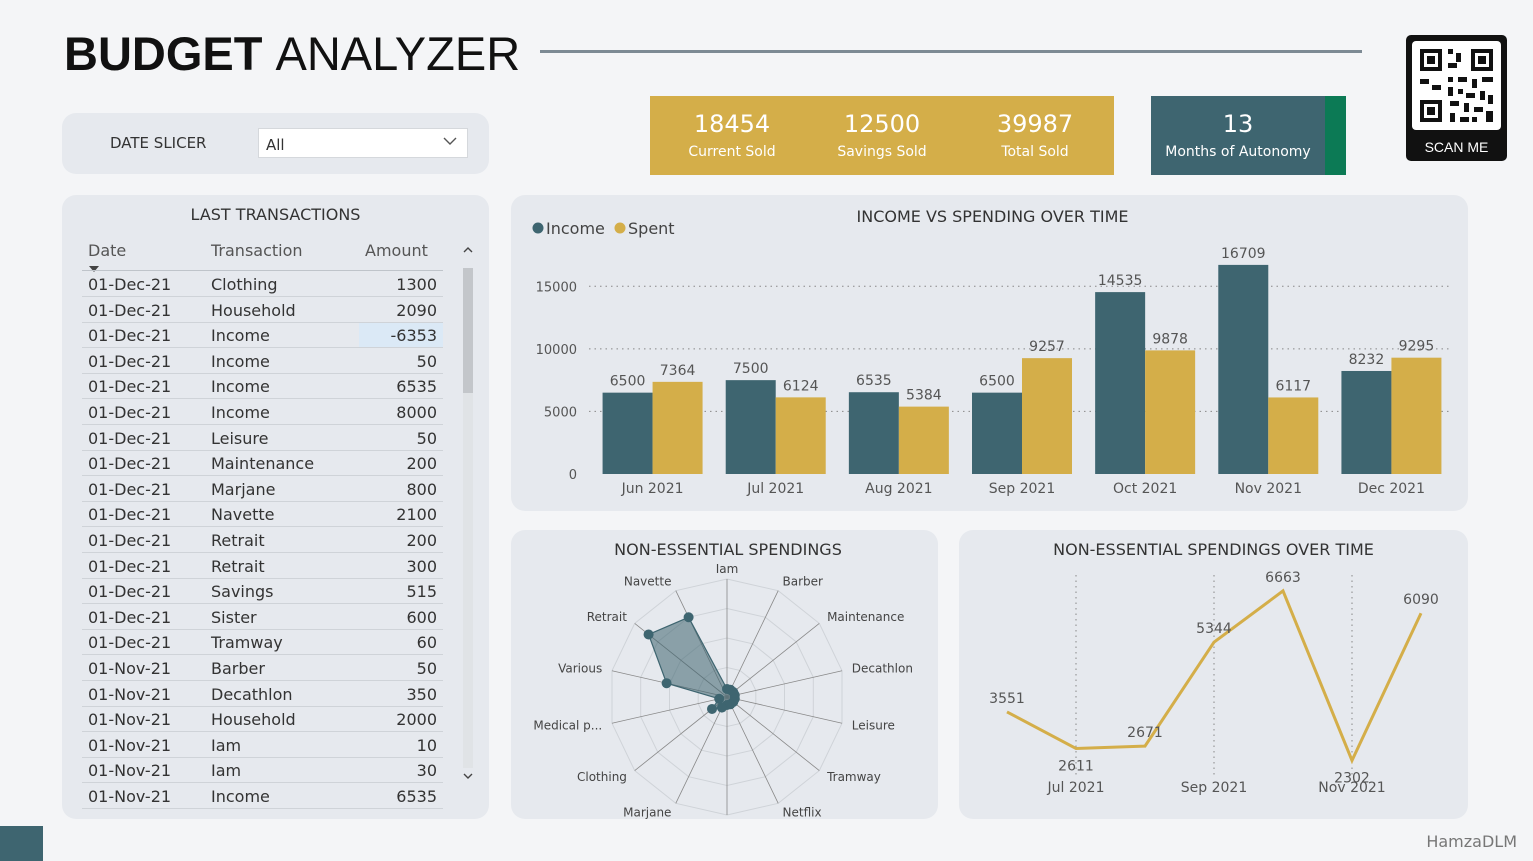 This screenshot has width=1533, height=861. What do you see at coordinates (416, 310) in the screenshot?
I see `cell-amount: 2090` at bounding box center [416, 310].